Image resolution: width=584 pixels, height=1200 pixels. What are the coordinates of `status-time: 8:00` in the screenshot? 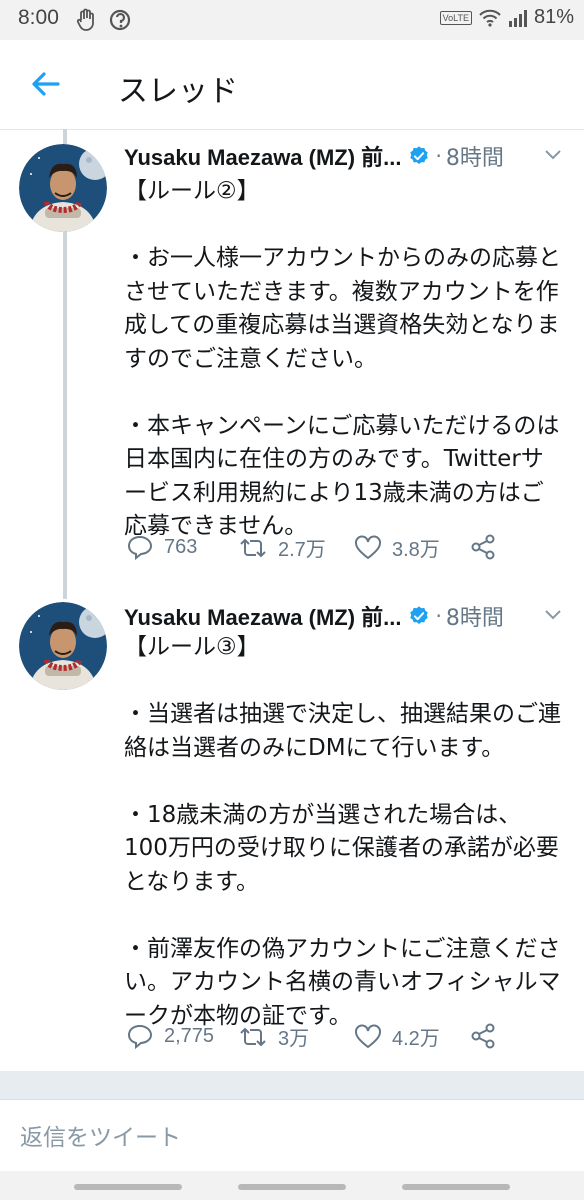 It's located at (38, 17).